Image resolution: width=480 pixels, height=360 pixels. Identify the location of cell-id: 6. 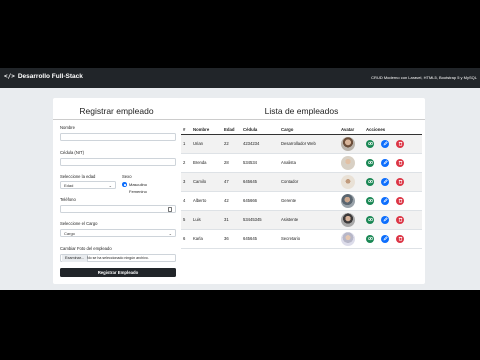
(186, 239).